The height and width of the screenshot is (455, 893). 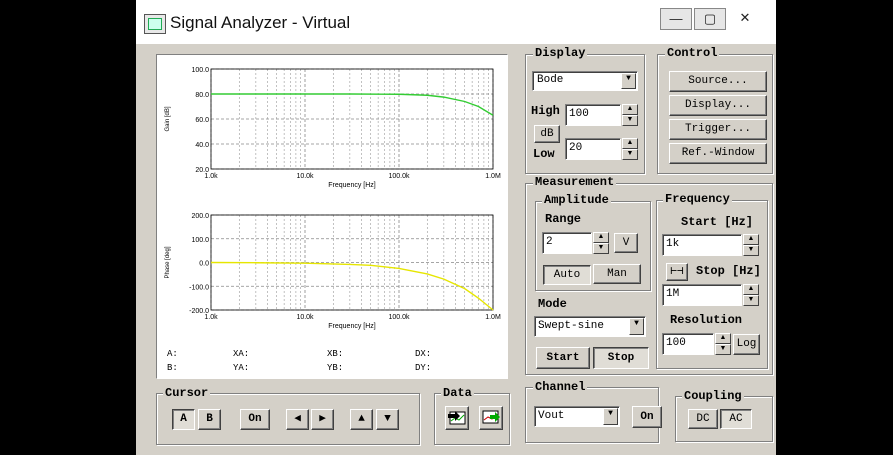 What do you see at coordinates (168, 118) in the screenshot?
I see `y-axis-label: Gain [dB]` at bounding box center [168, 118].